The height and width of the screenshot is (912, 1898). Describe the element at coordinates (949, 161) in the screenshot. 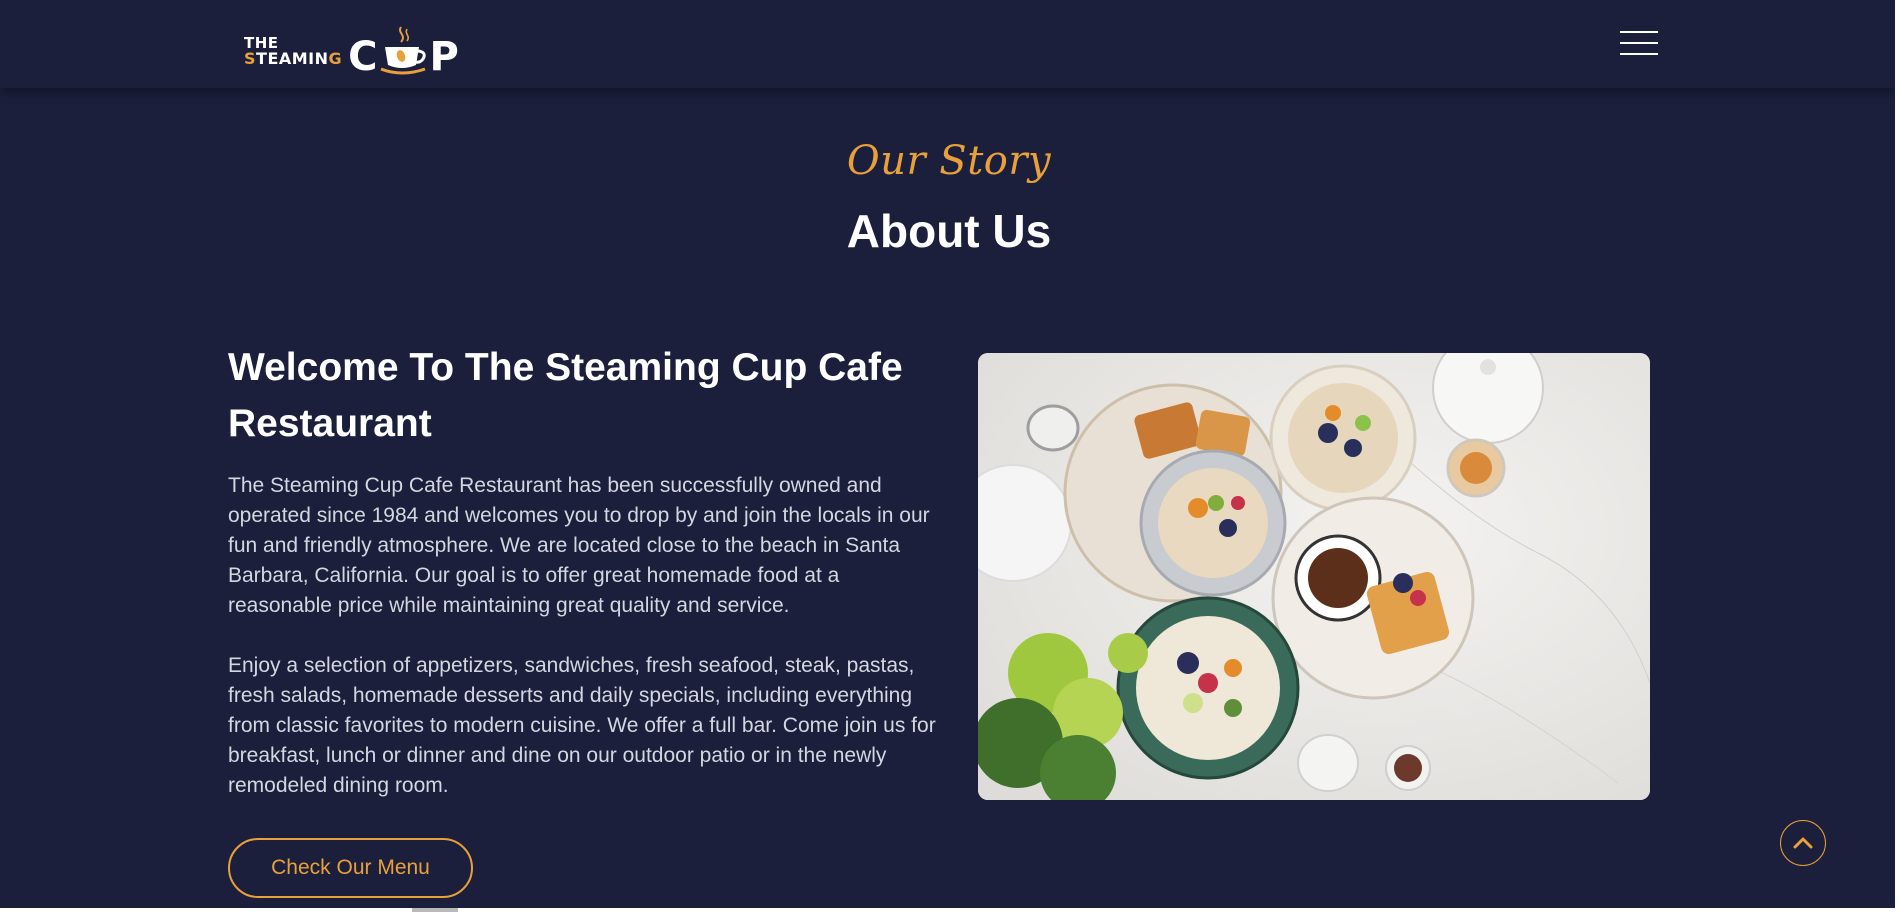

I see `section-subtitle: Our Story` at that location.